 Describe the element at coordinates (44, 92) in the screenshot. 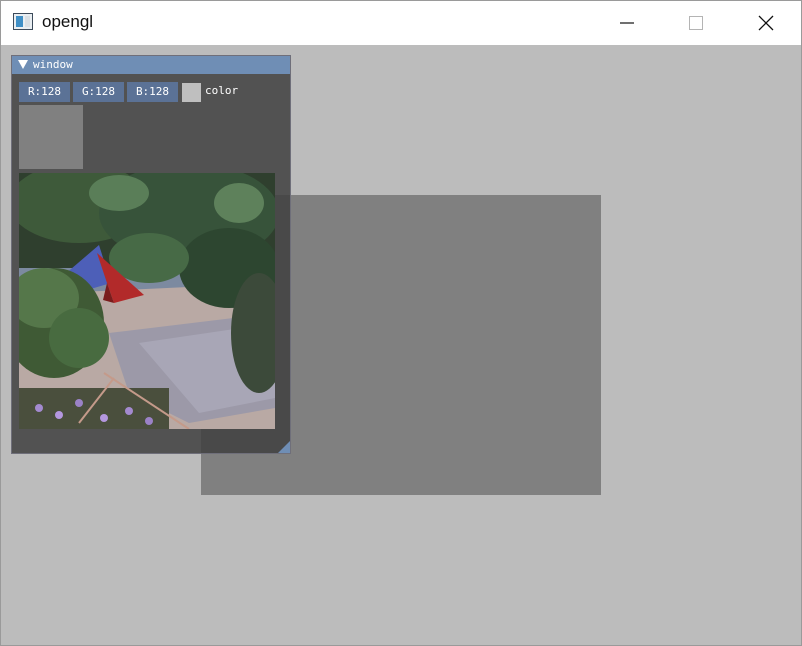

I see `red-channel-field: R:128` at that location.